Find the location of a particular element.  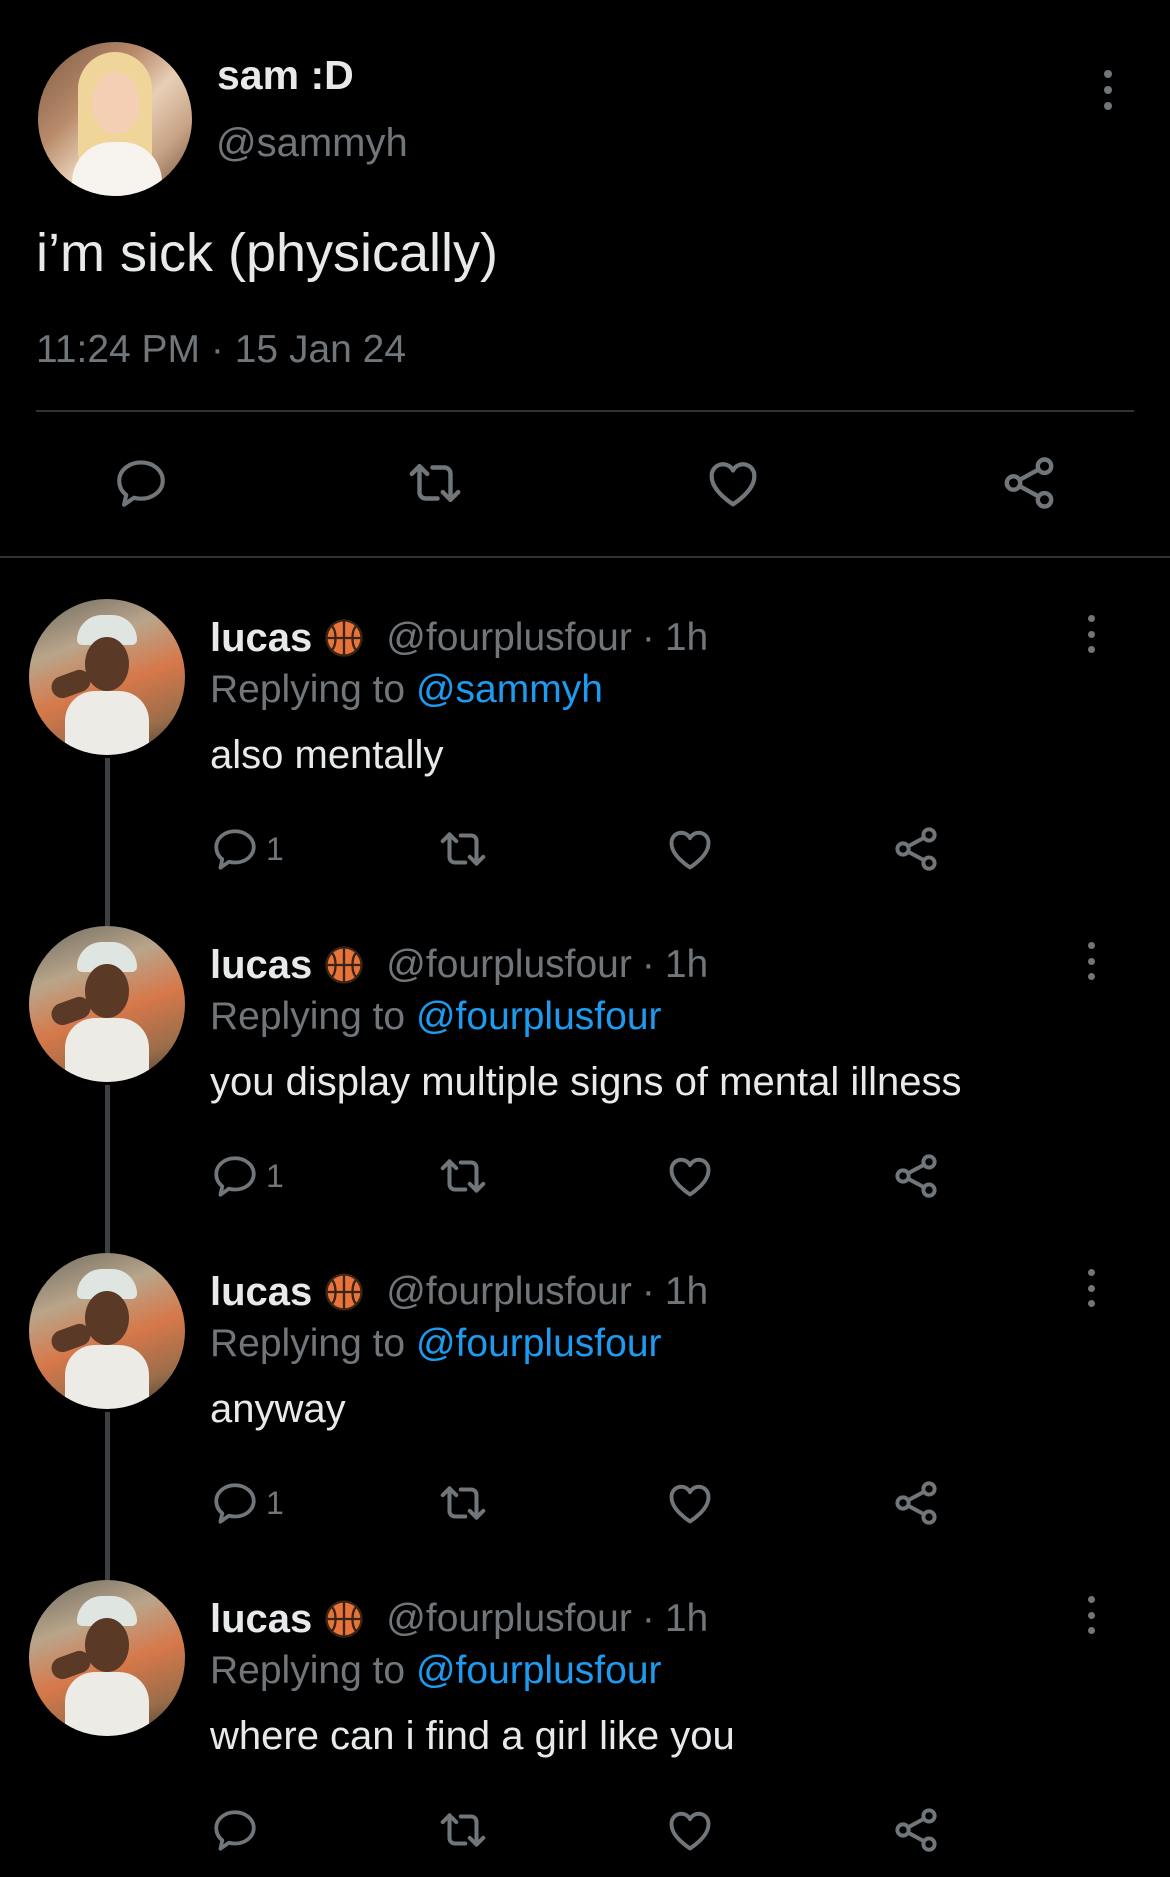

tweet-text: i’m sick (physically) is located at coordinates (267, 253).